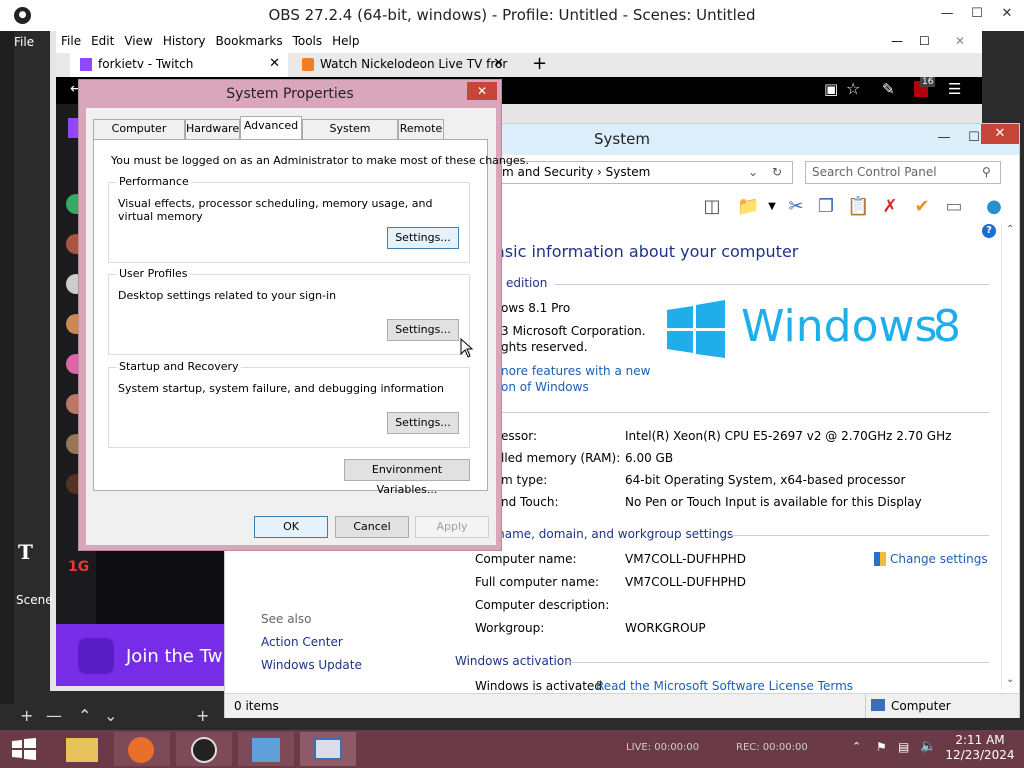 The image size is (1024, 768). I want to click on hamburger-menu-icon: ☰, so click(954, 89).